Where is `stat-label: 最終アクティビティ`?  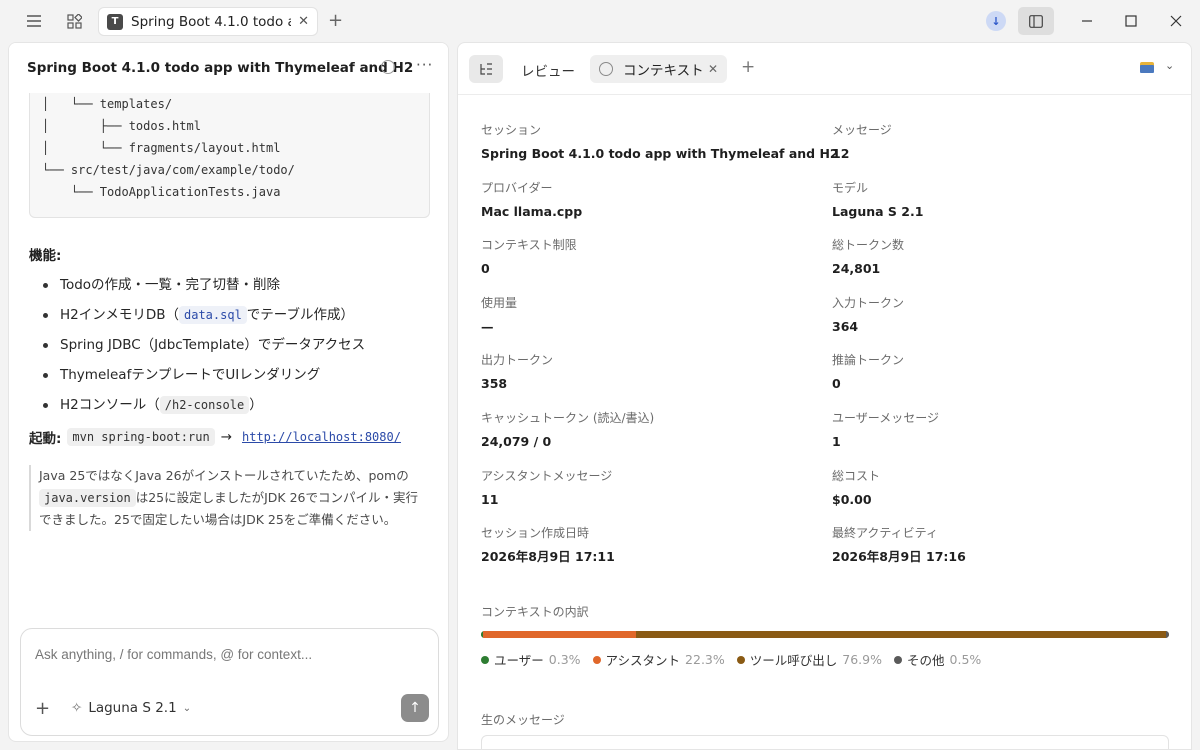
stat-label: 最終アクティビティ is located at coordinates (885, 533).